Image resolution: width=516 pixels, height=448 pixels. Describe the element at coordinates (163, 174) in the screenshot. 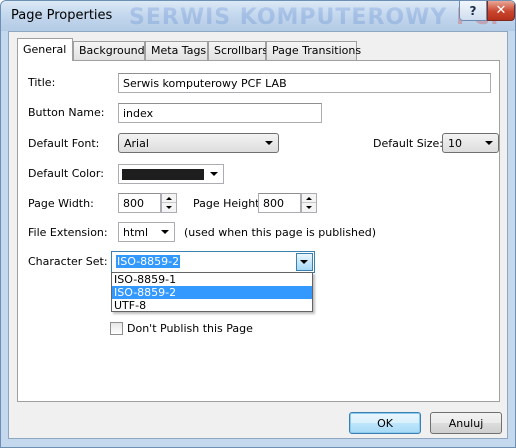

I see `color-swatch` at that location.